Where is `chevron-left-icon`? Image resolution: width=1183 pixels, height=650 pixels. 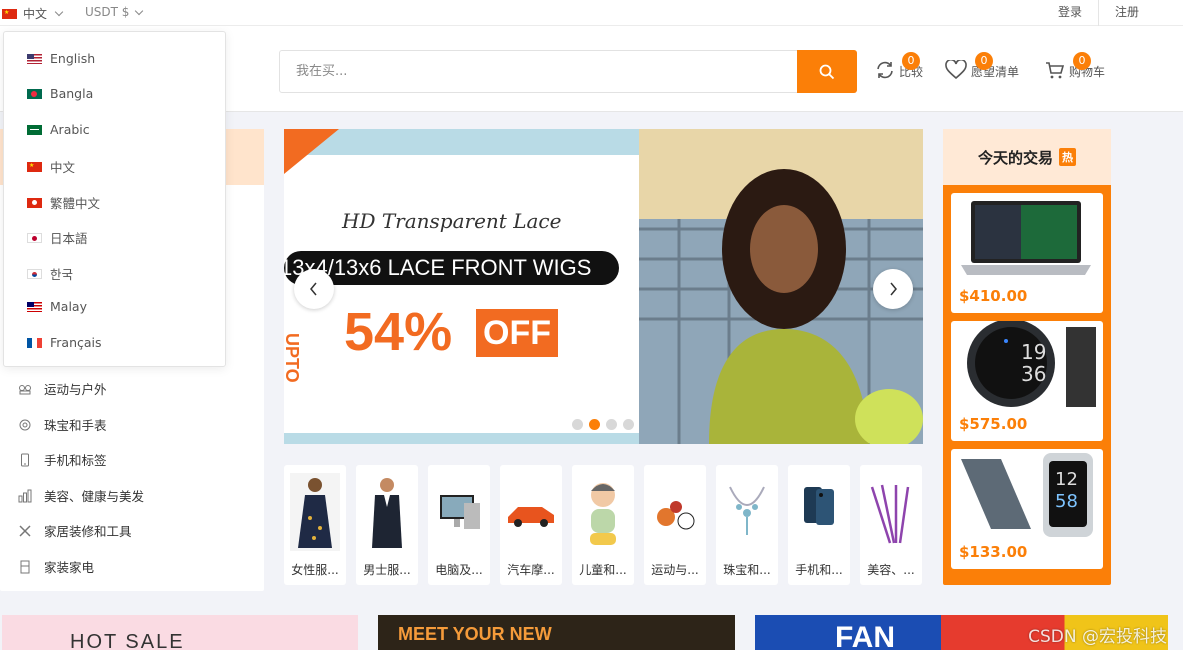 chevron-left-icon is located at coordinates (313, 289).